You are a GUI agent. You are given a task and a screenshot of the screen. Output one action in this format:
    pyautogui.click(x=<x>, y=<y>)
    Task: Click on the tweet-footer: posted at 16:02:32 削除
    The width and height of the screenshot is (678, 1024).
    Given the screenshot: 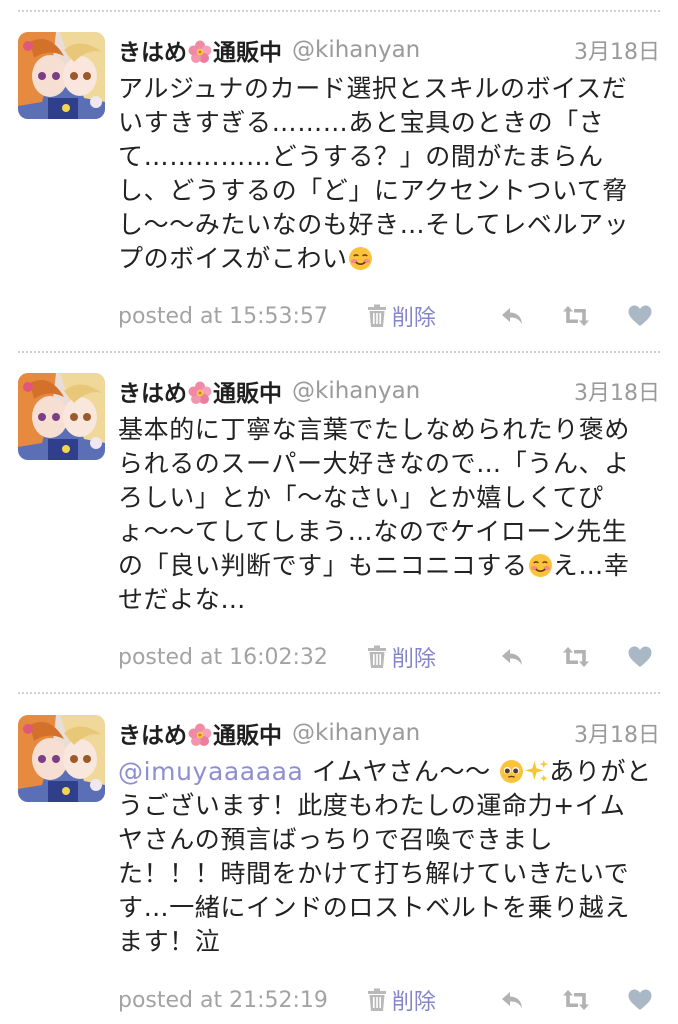 What is the action you would take?
    pyautogui.click(x=389, y=657)
    